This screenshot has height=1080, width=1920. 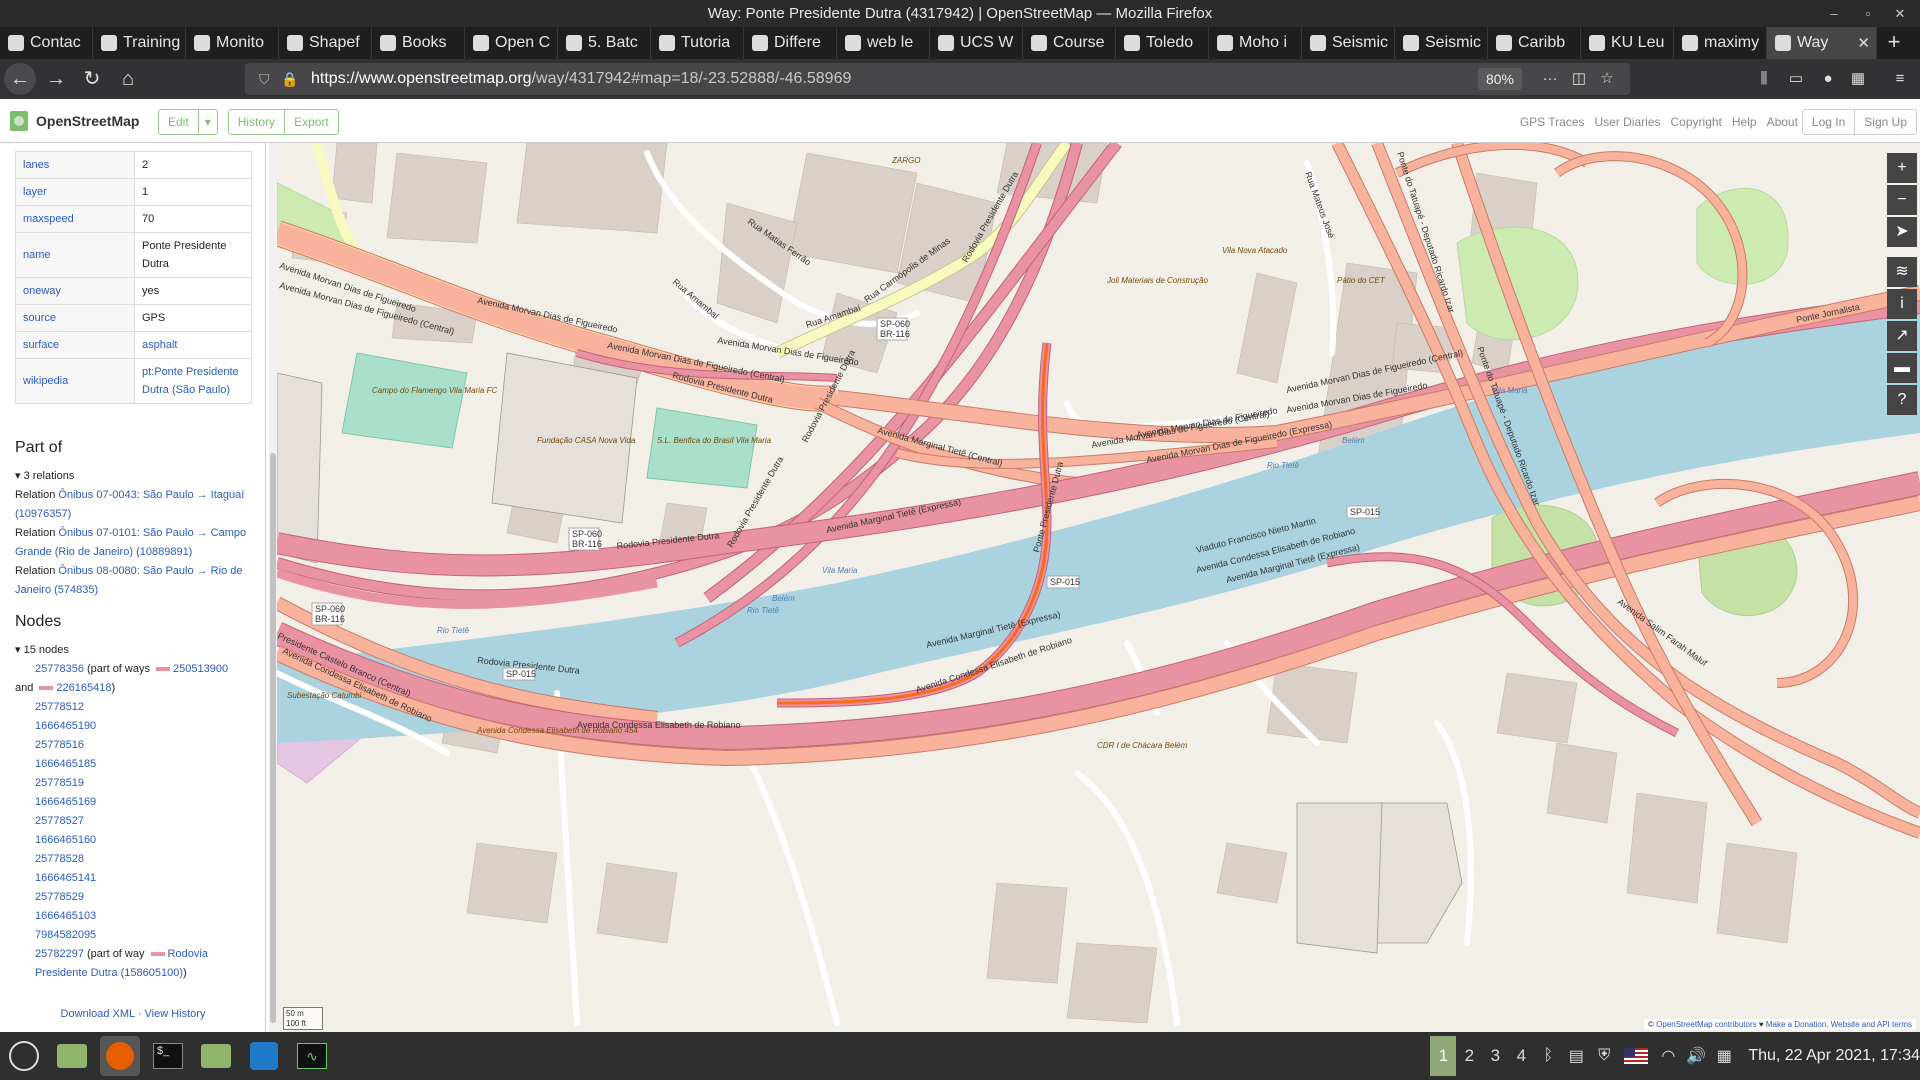 What do you see at coordinates (1902, 336) in the screenshot?
I see `share-icon: ↗` at bounding box center [1902, 336].